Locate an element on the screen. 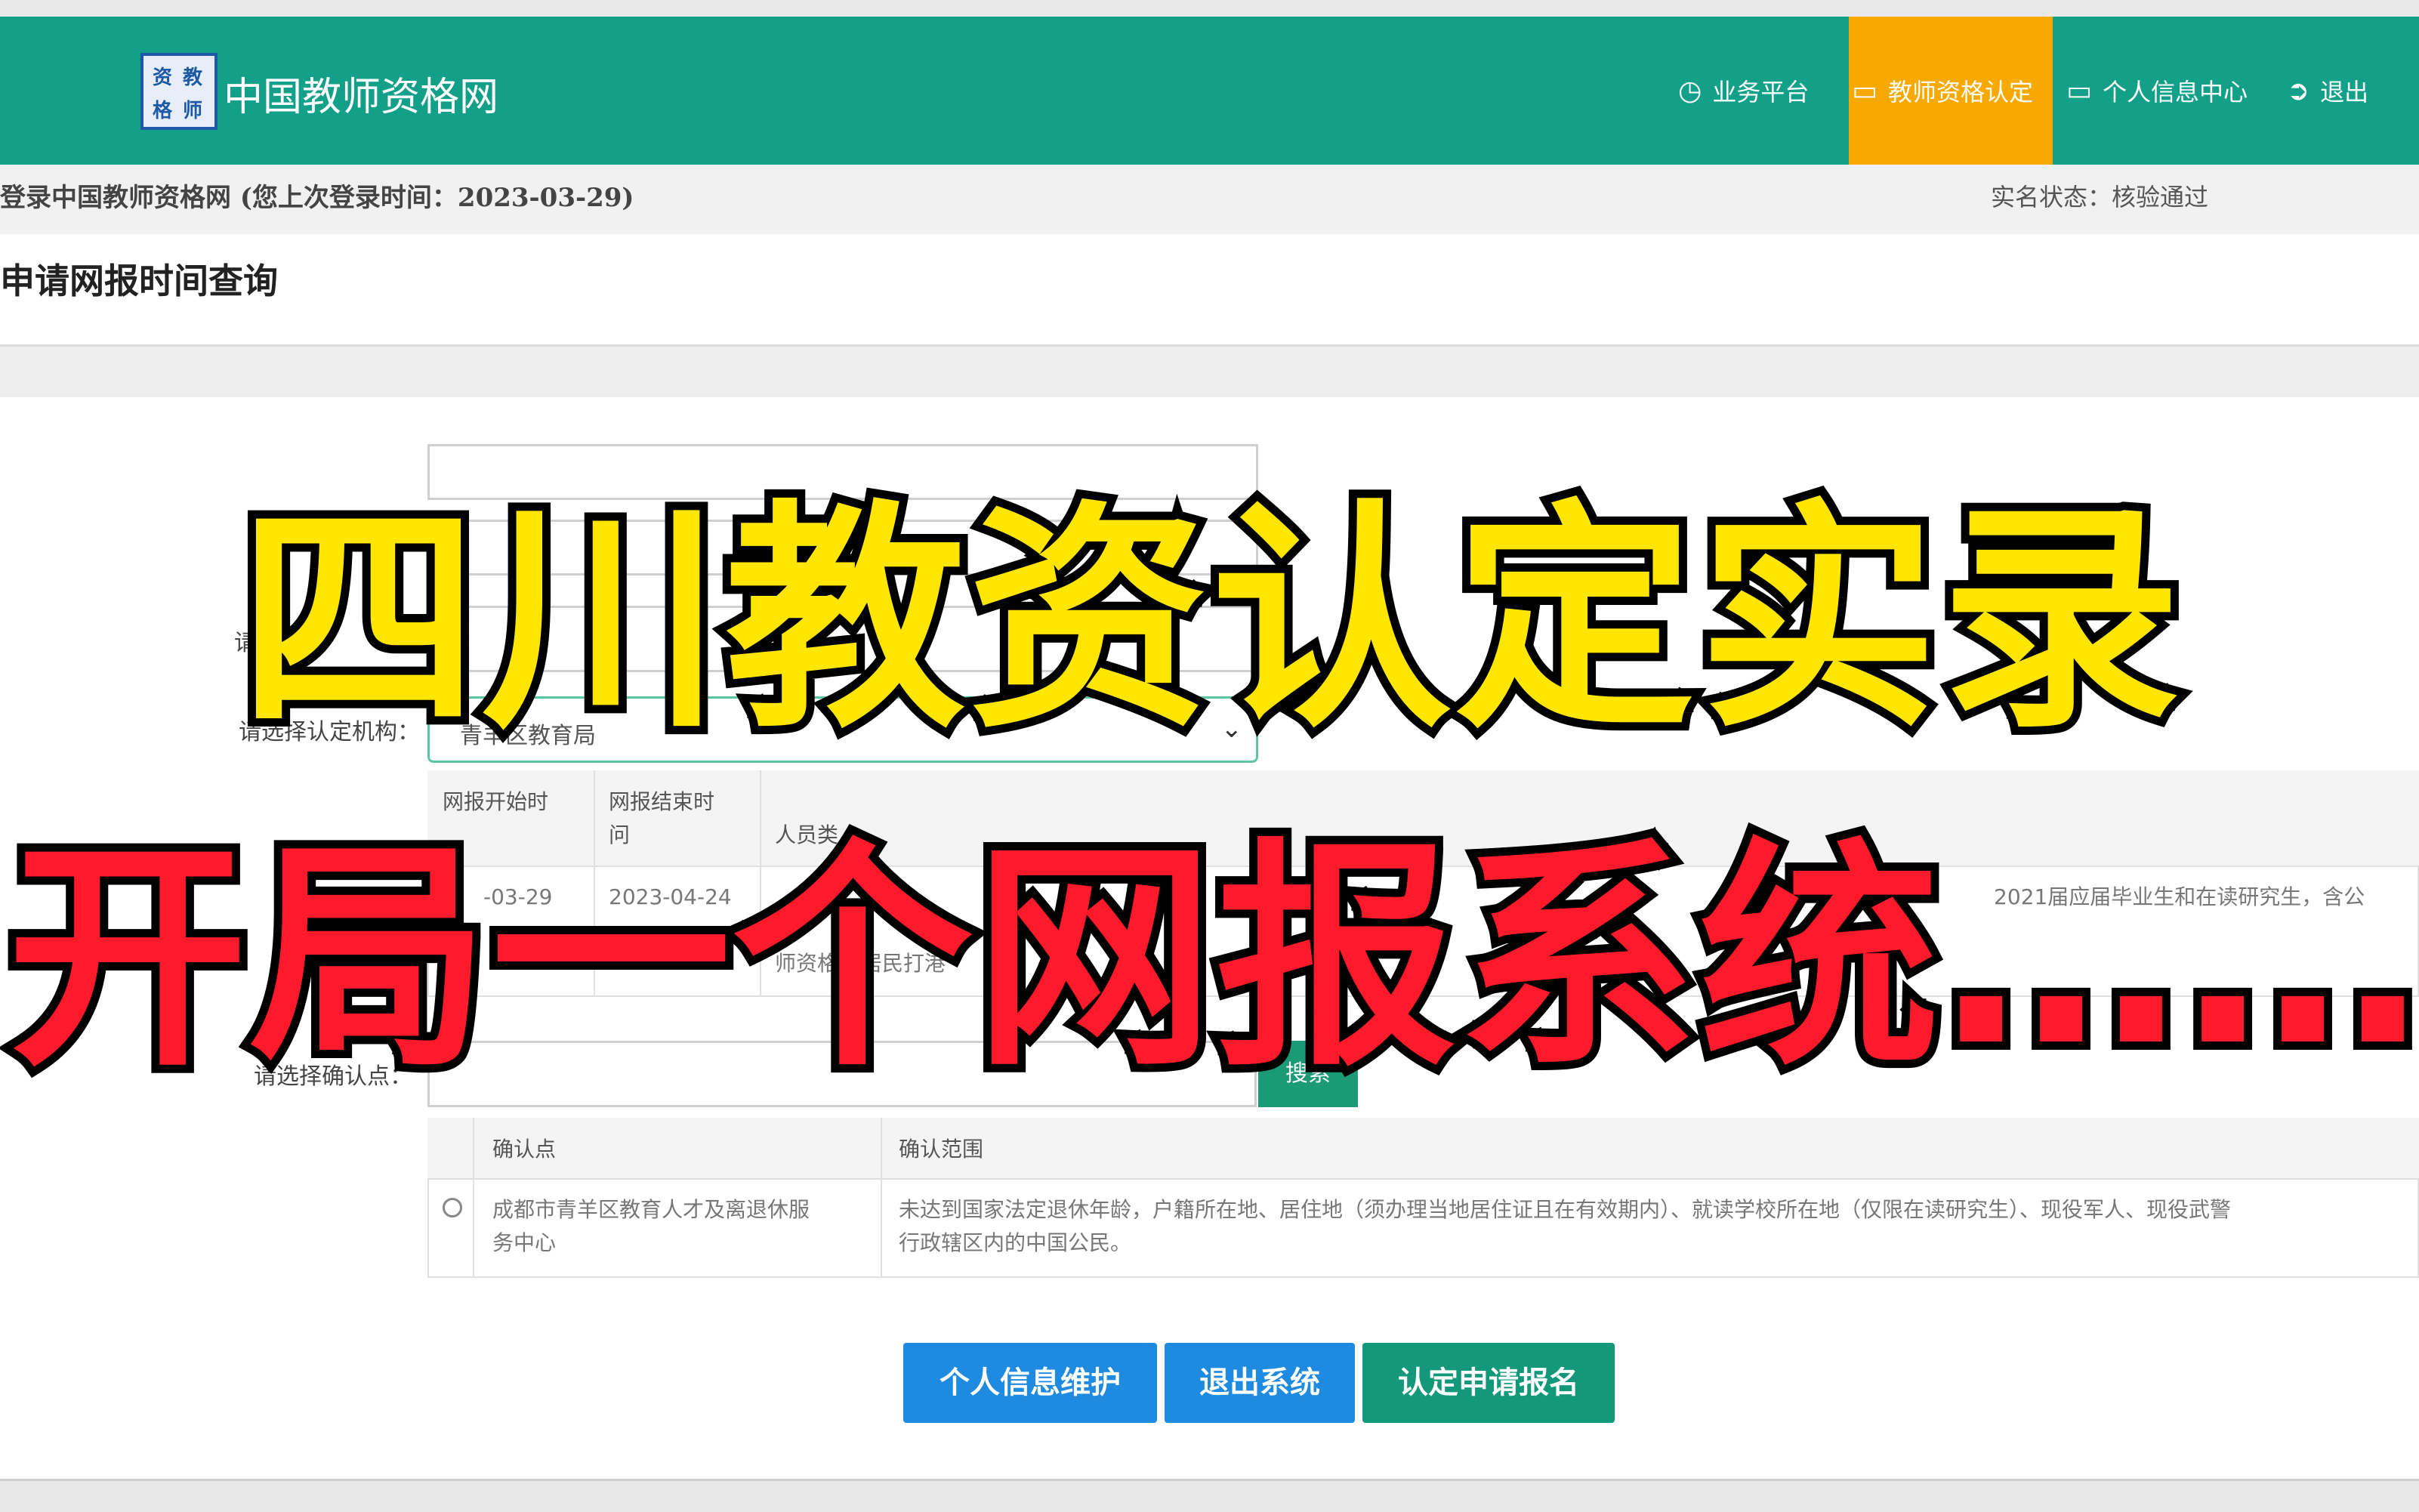 The height and width of the screenshot is (1512, 2419). logo-char: 格 is located at coordinates (163, 111).